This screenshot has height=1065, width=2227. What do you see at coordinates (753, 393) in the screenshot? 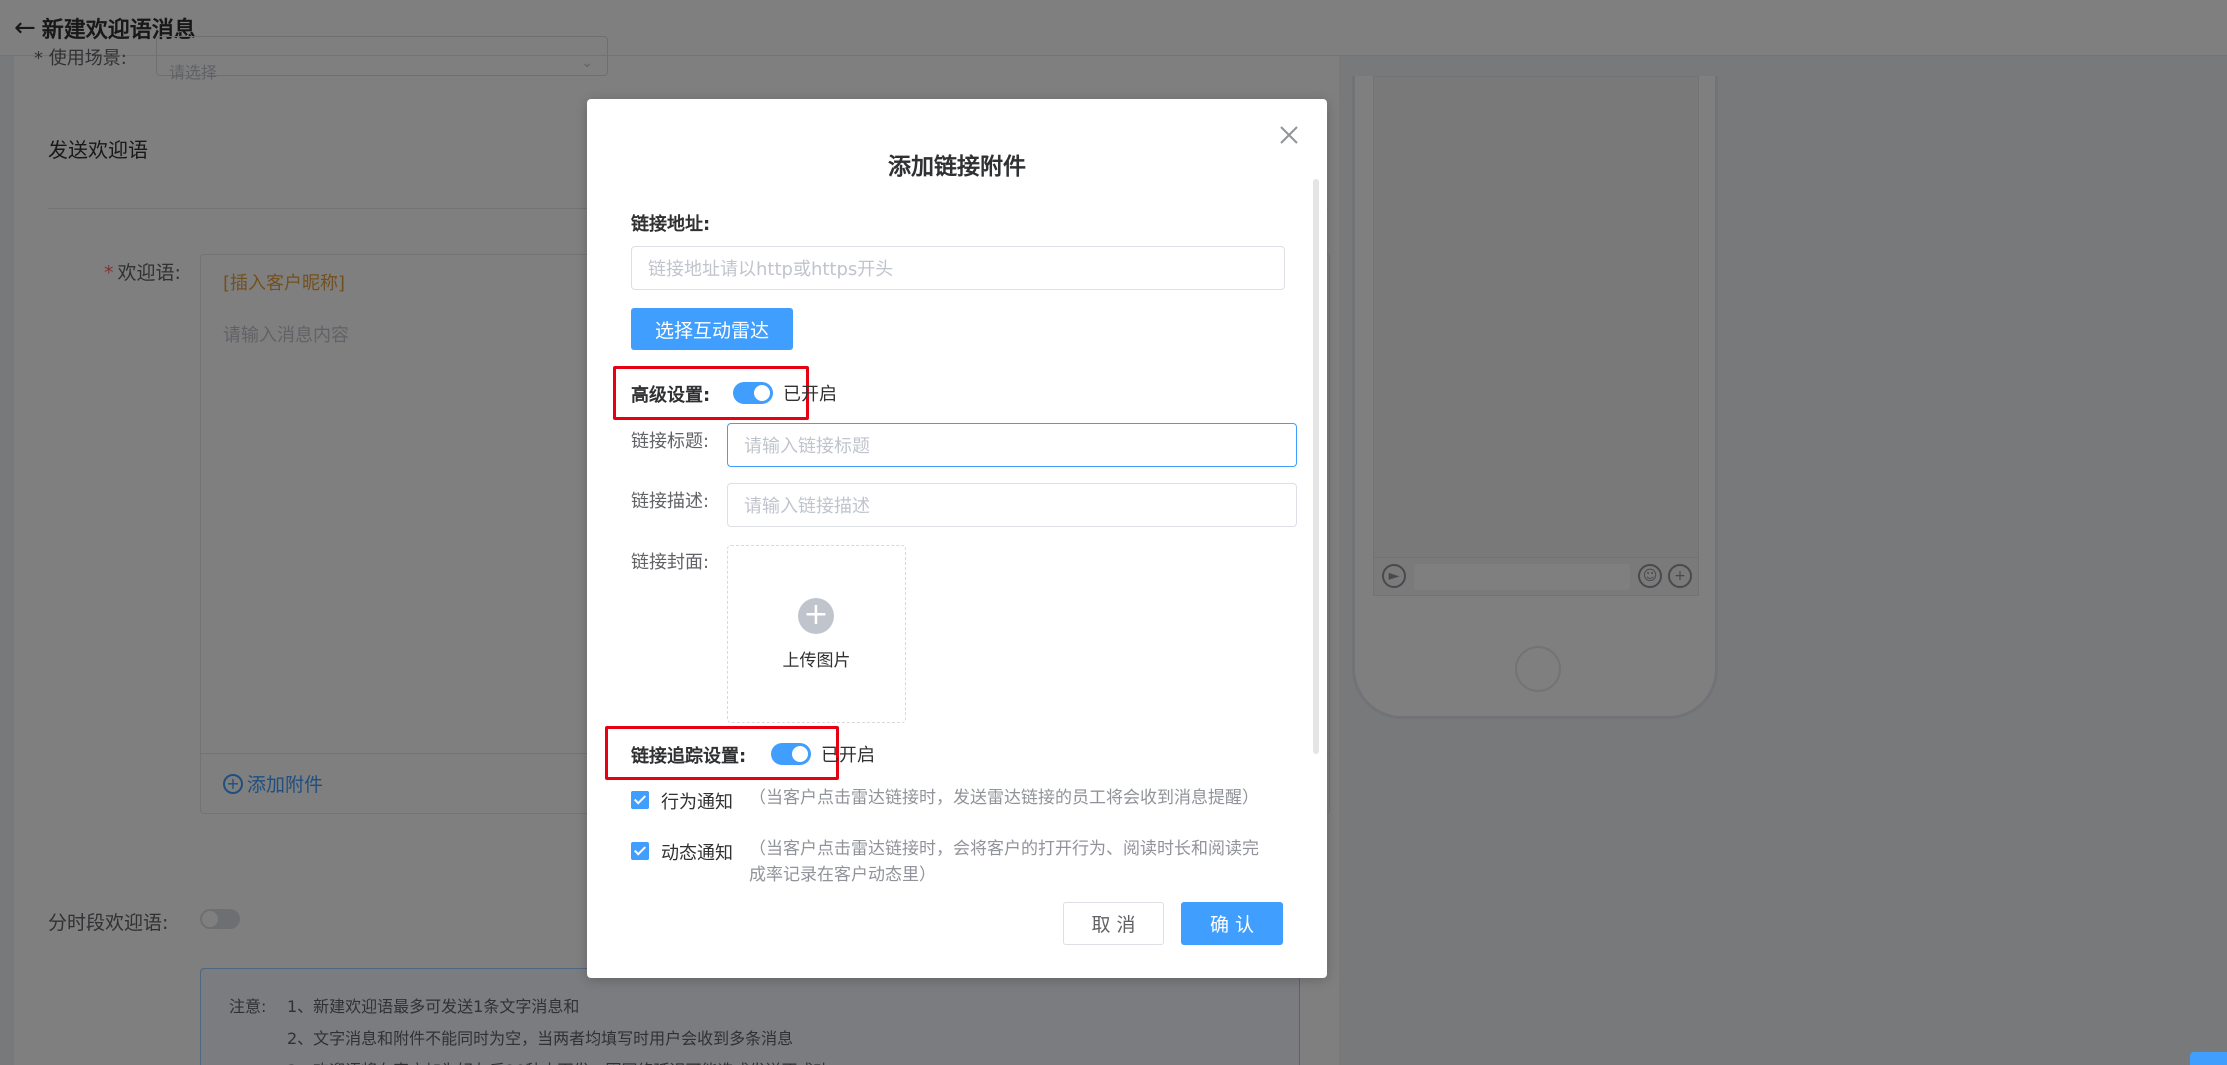
I see `advanced-settings-switch` at bounding box center [753, 393].